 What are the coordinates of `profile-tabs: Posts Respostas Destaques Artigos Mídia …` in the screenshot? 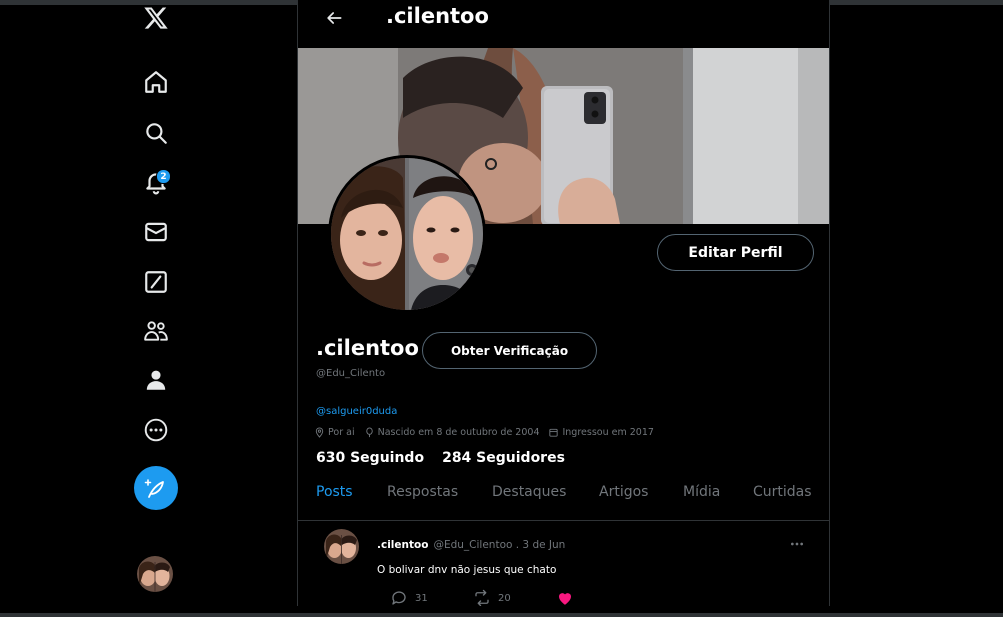 It's located at (563, 498).